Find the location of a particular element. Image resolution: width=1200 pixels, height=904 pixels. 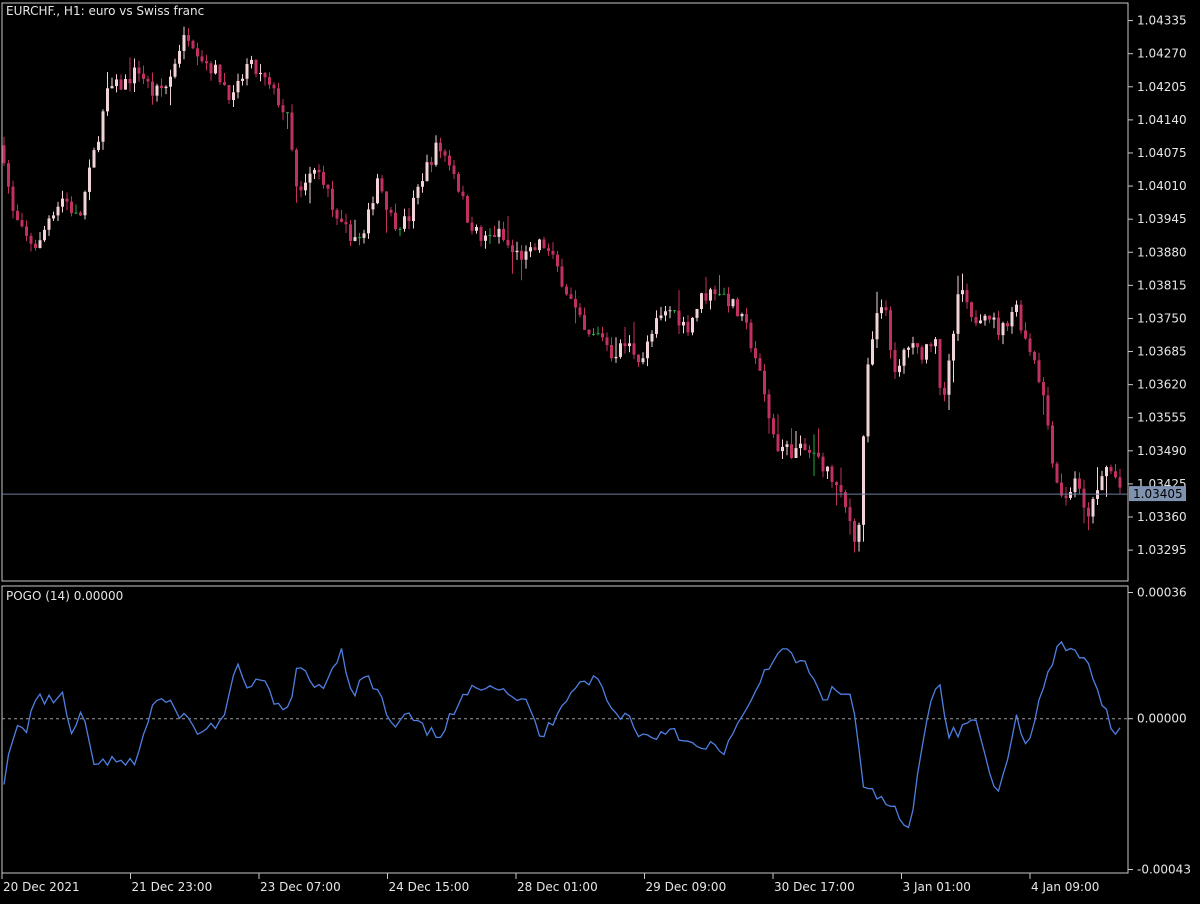

price-tick-label: 1.03685 is located at coordinates (1162, 352).